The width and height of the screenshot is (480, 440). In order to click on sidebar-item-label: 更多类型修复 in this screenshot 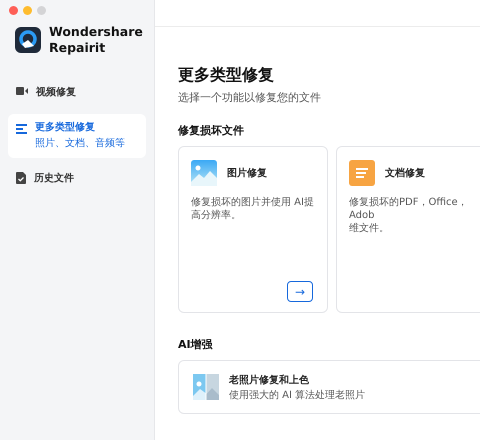, I will do `click(65, 128)`.